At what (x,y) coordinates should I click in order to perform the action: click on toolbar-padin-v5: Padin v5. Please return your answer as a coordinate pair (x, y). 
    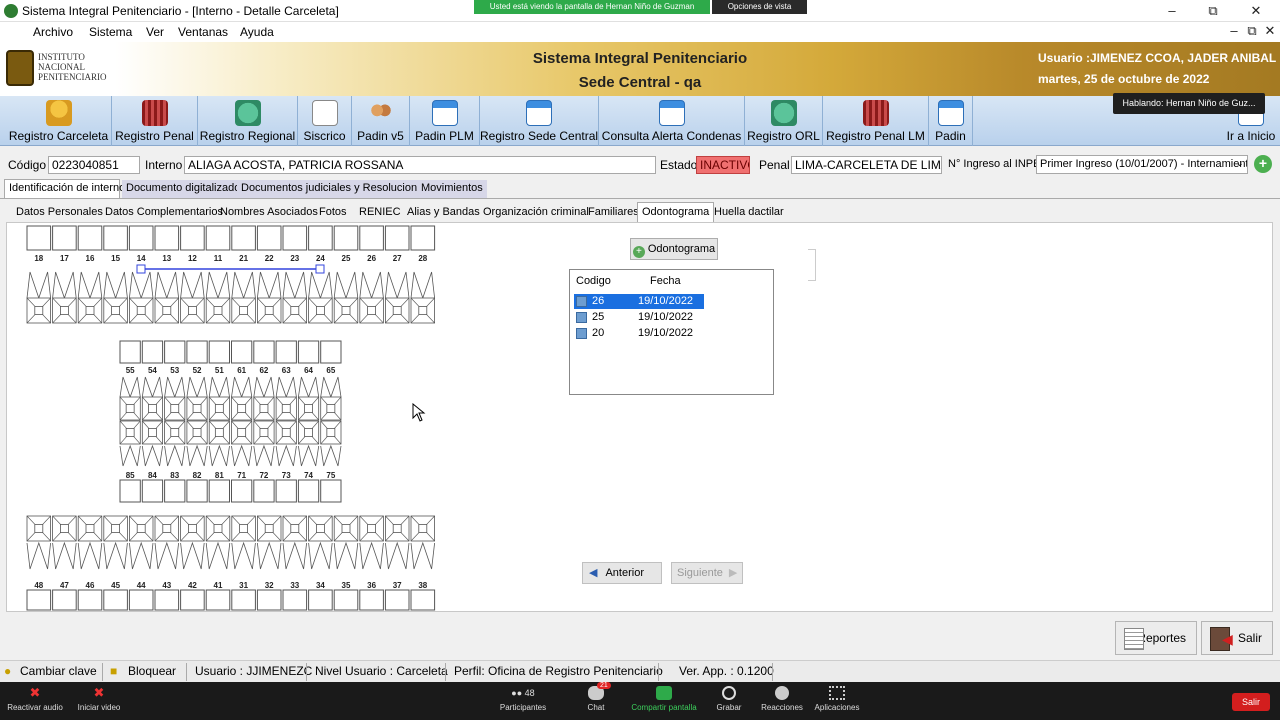
    Looking at the image, I should click on (381, 121).